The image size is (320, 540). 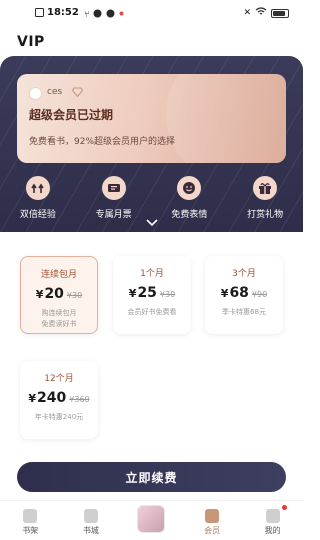 I want to click on tab-label: 书架, so click(x=30, y=530).